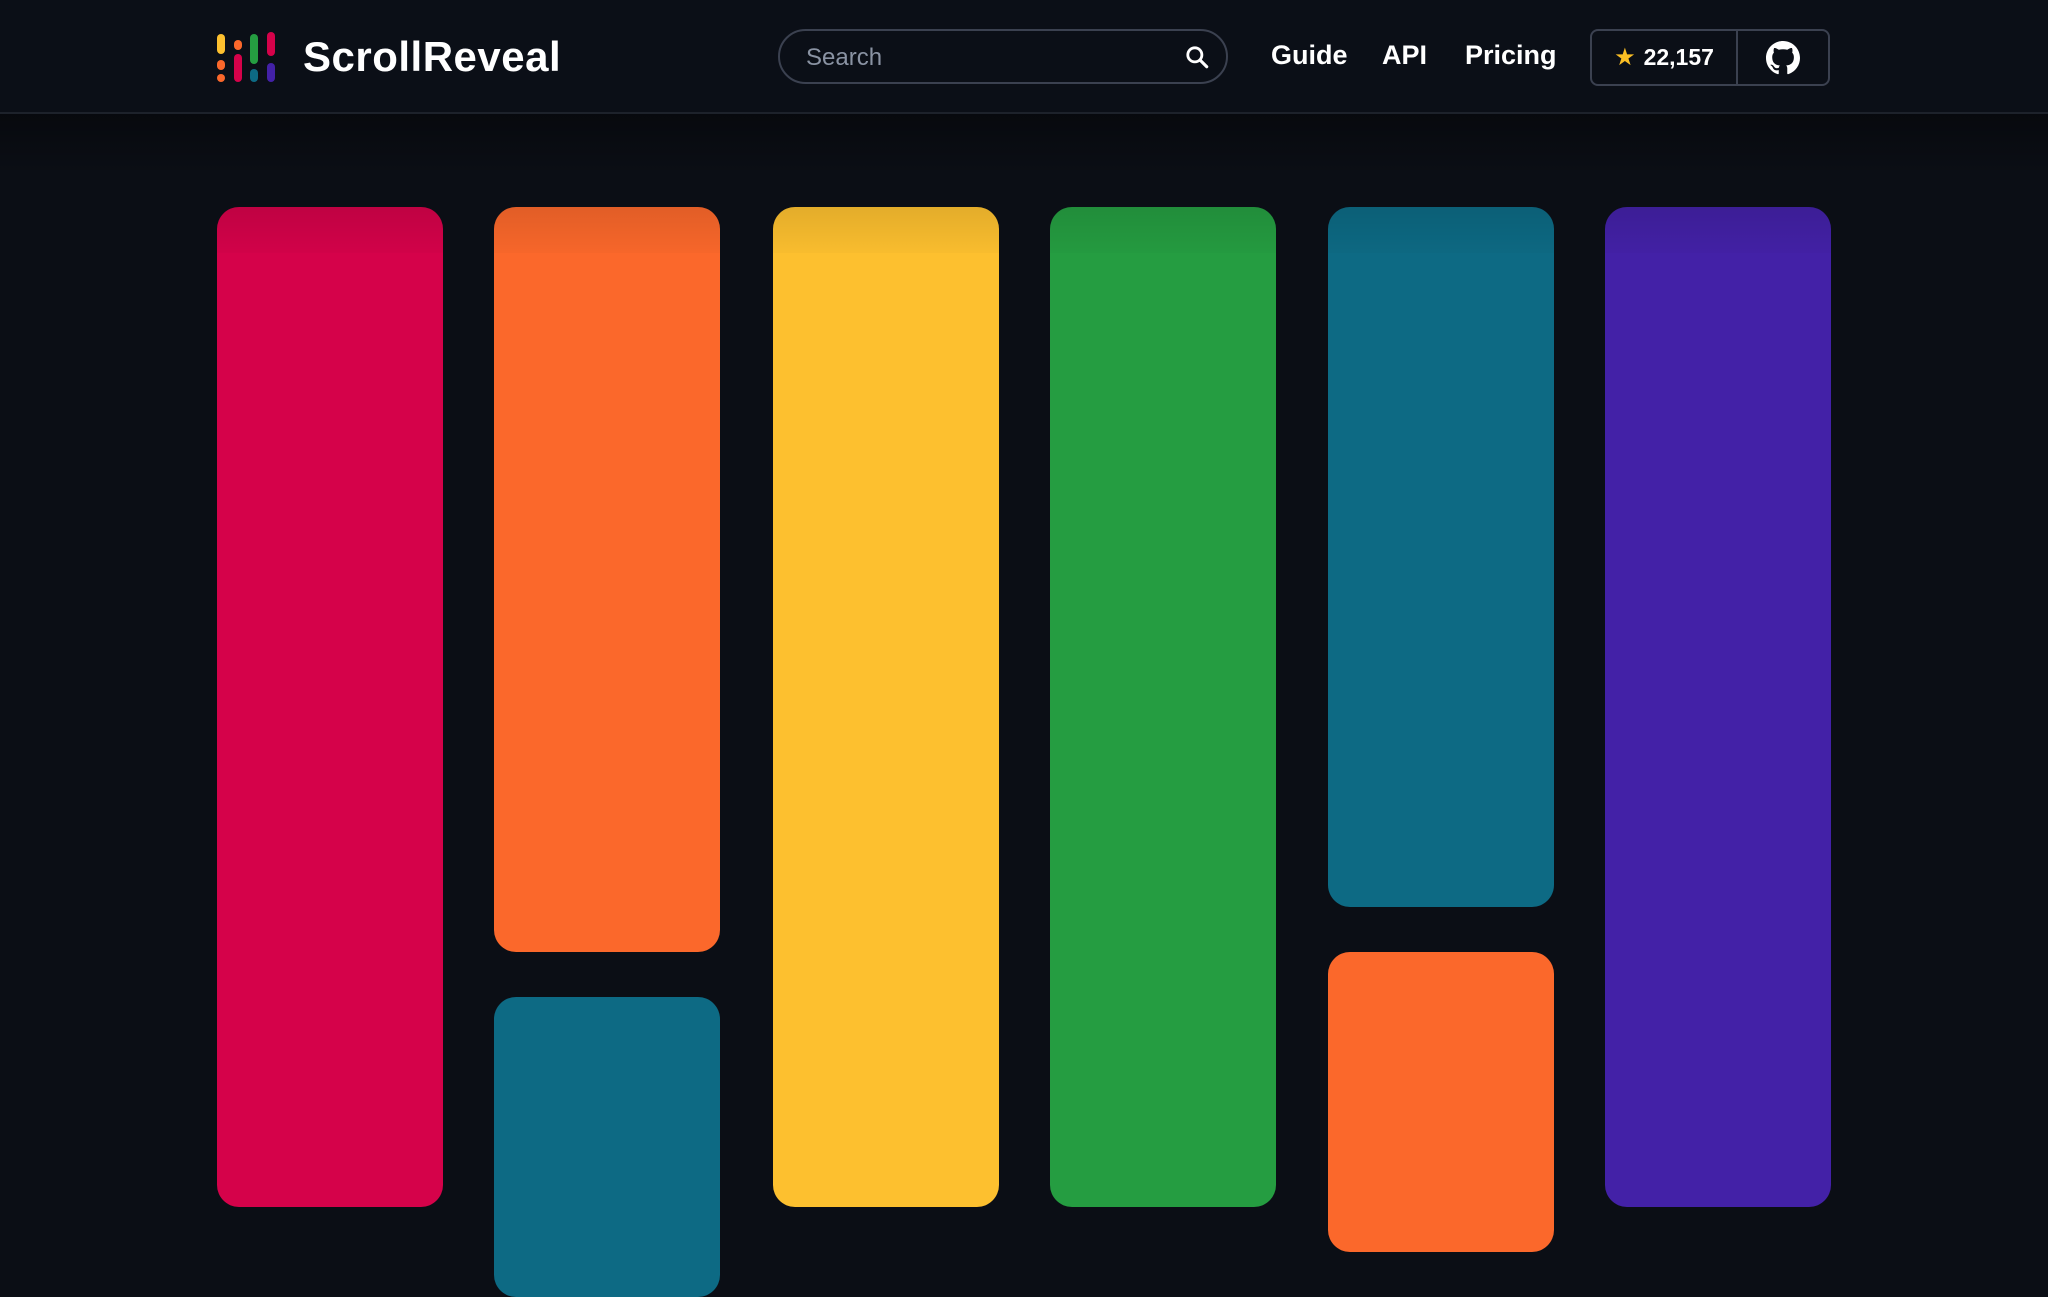 The height and width of the screenshot is (1297, 2048). I want to click on reveal-block-crimson, so click(330, 707).